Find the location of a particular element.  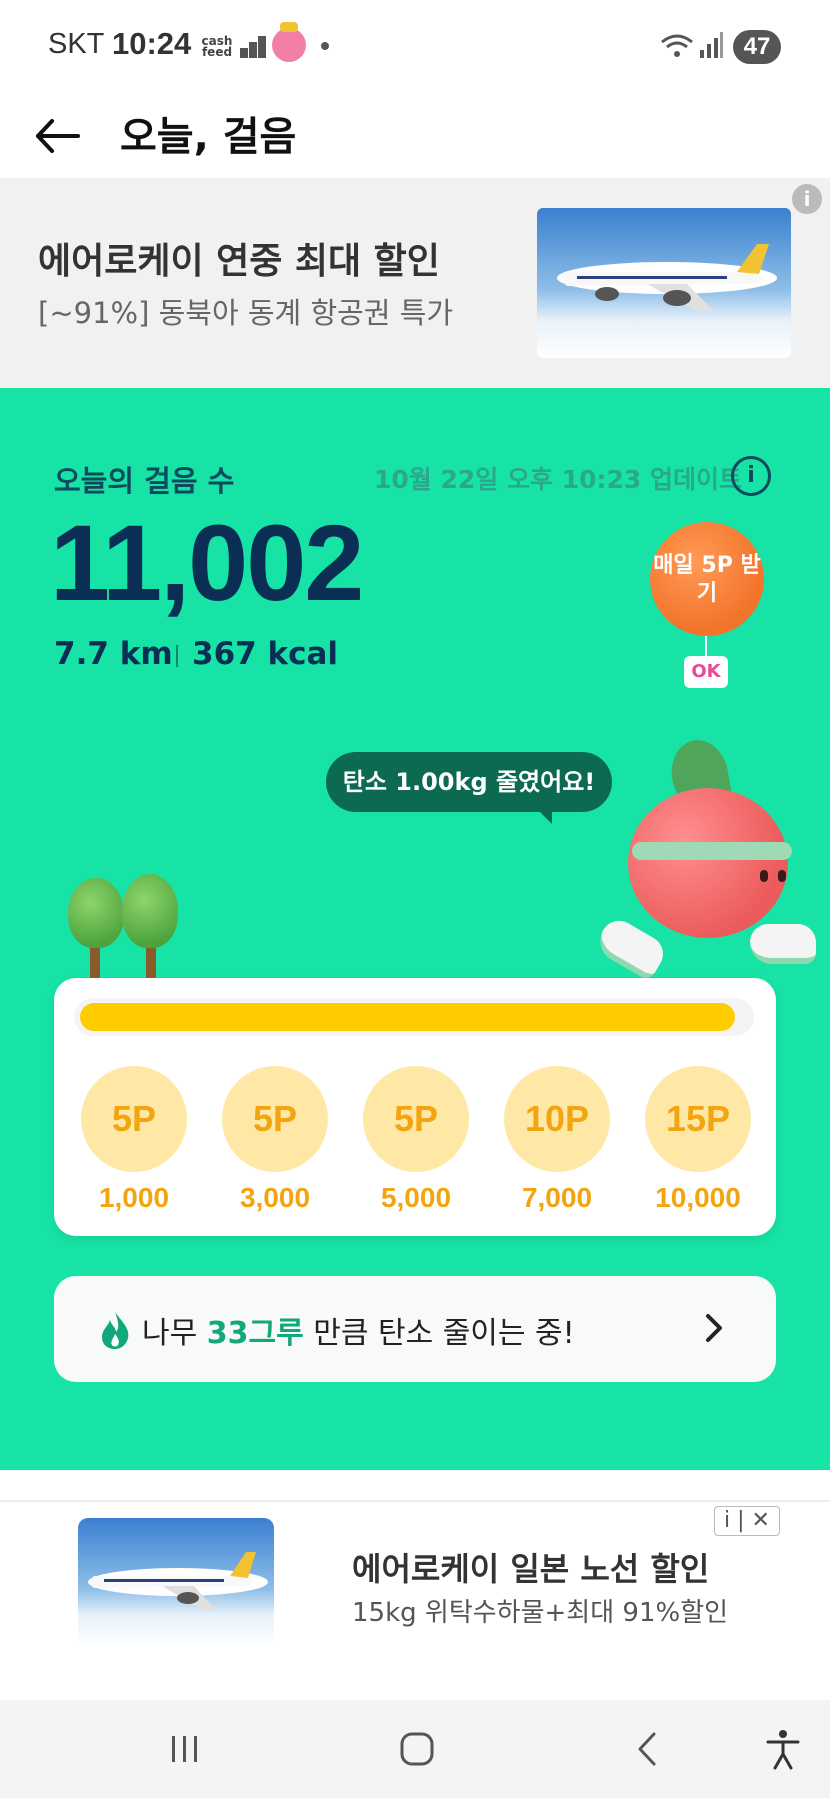

rewards-card: 5P 1,000 5P 3,000 5P 5,000 10P 7,000 15P 10,000 is located at coordinates (415, 1107).